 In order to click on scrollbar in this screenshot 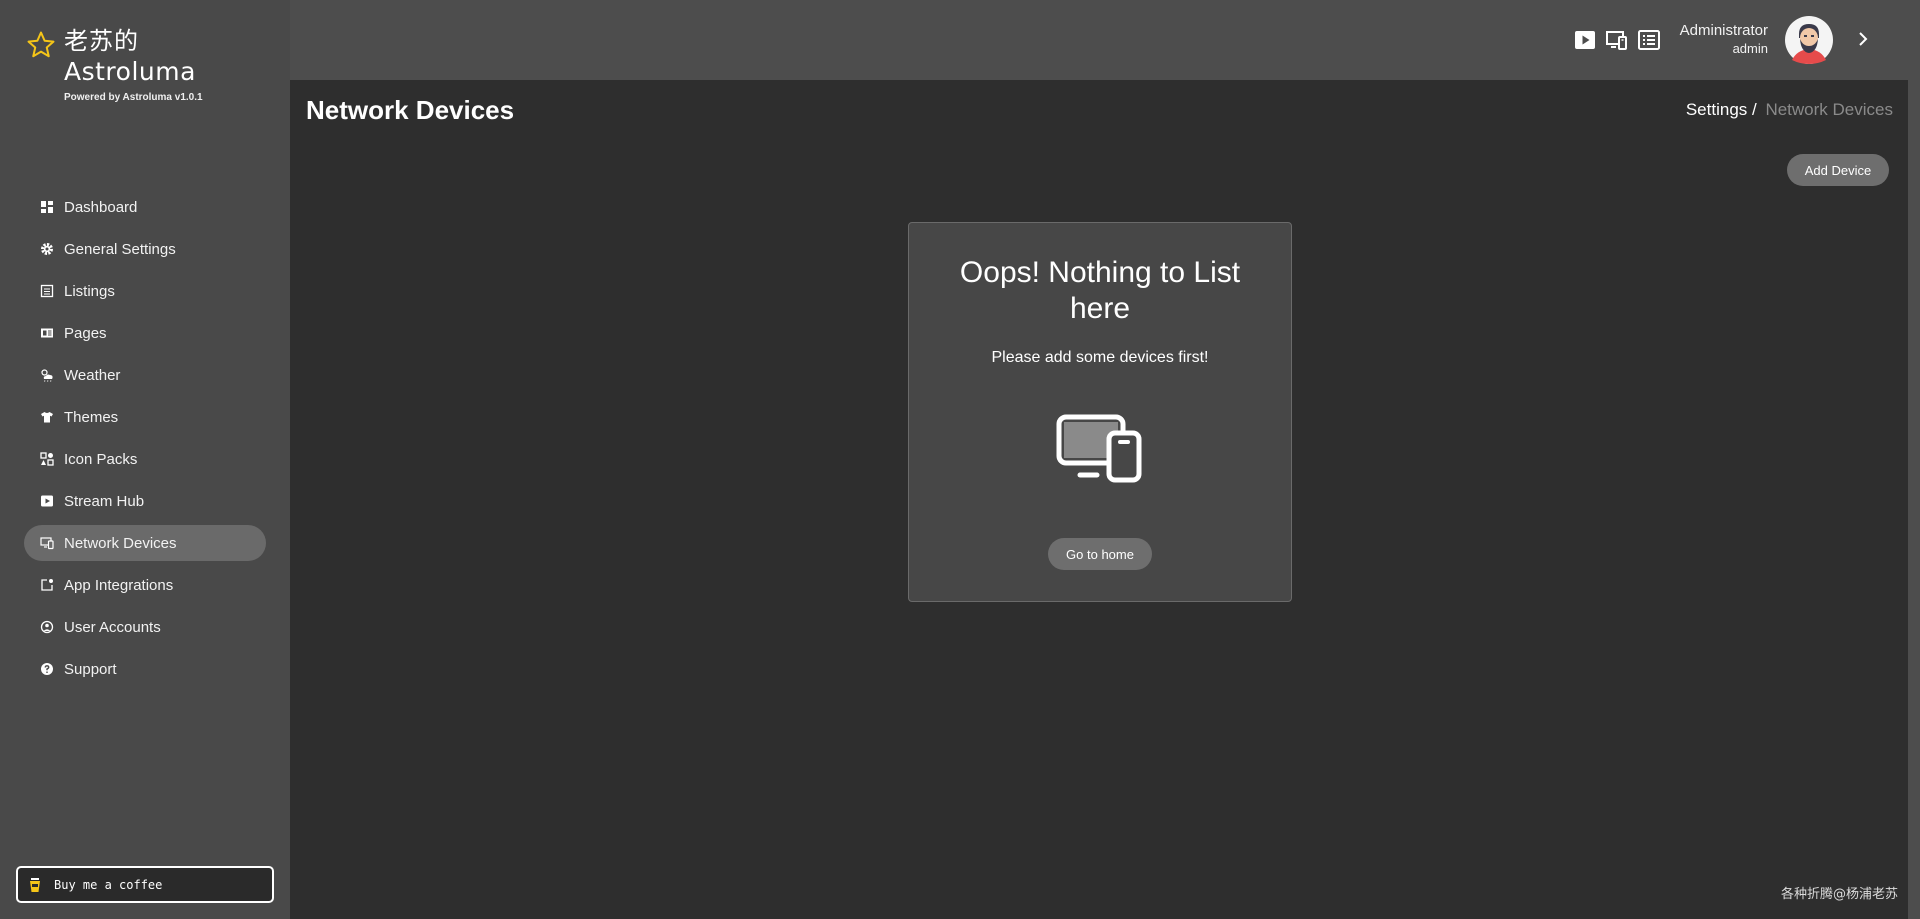, I will do `click(1914, 459)`.